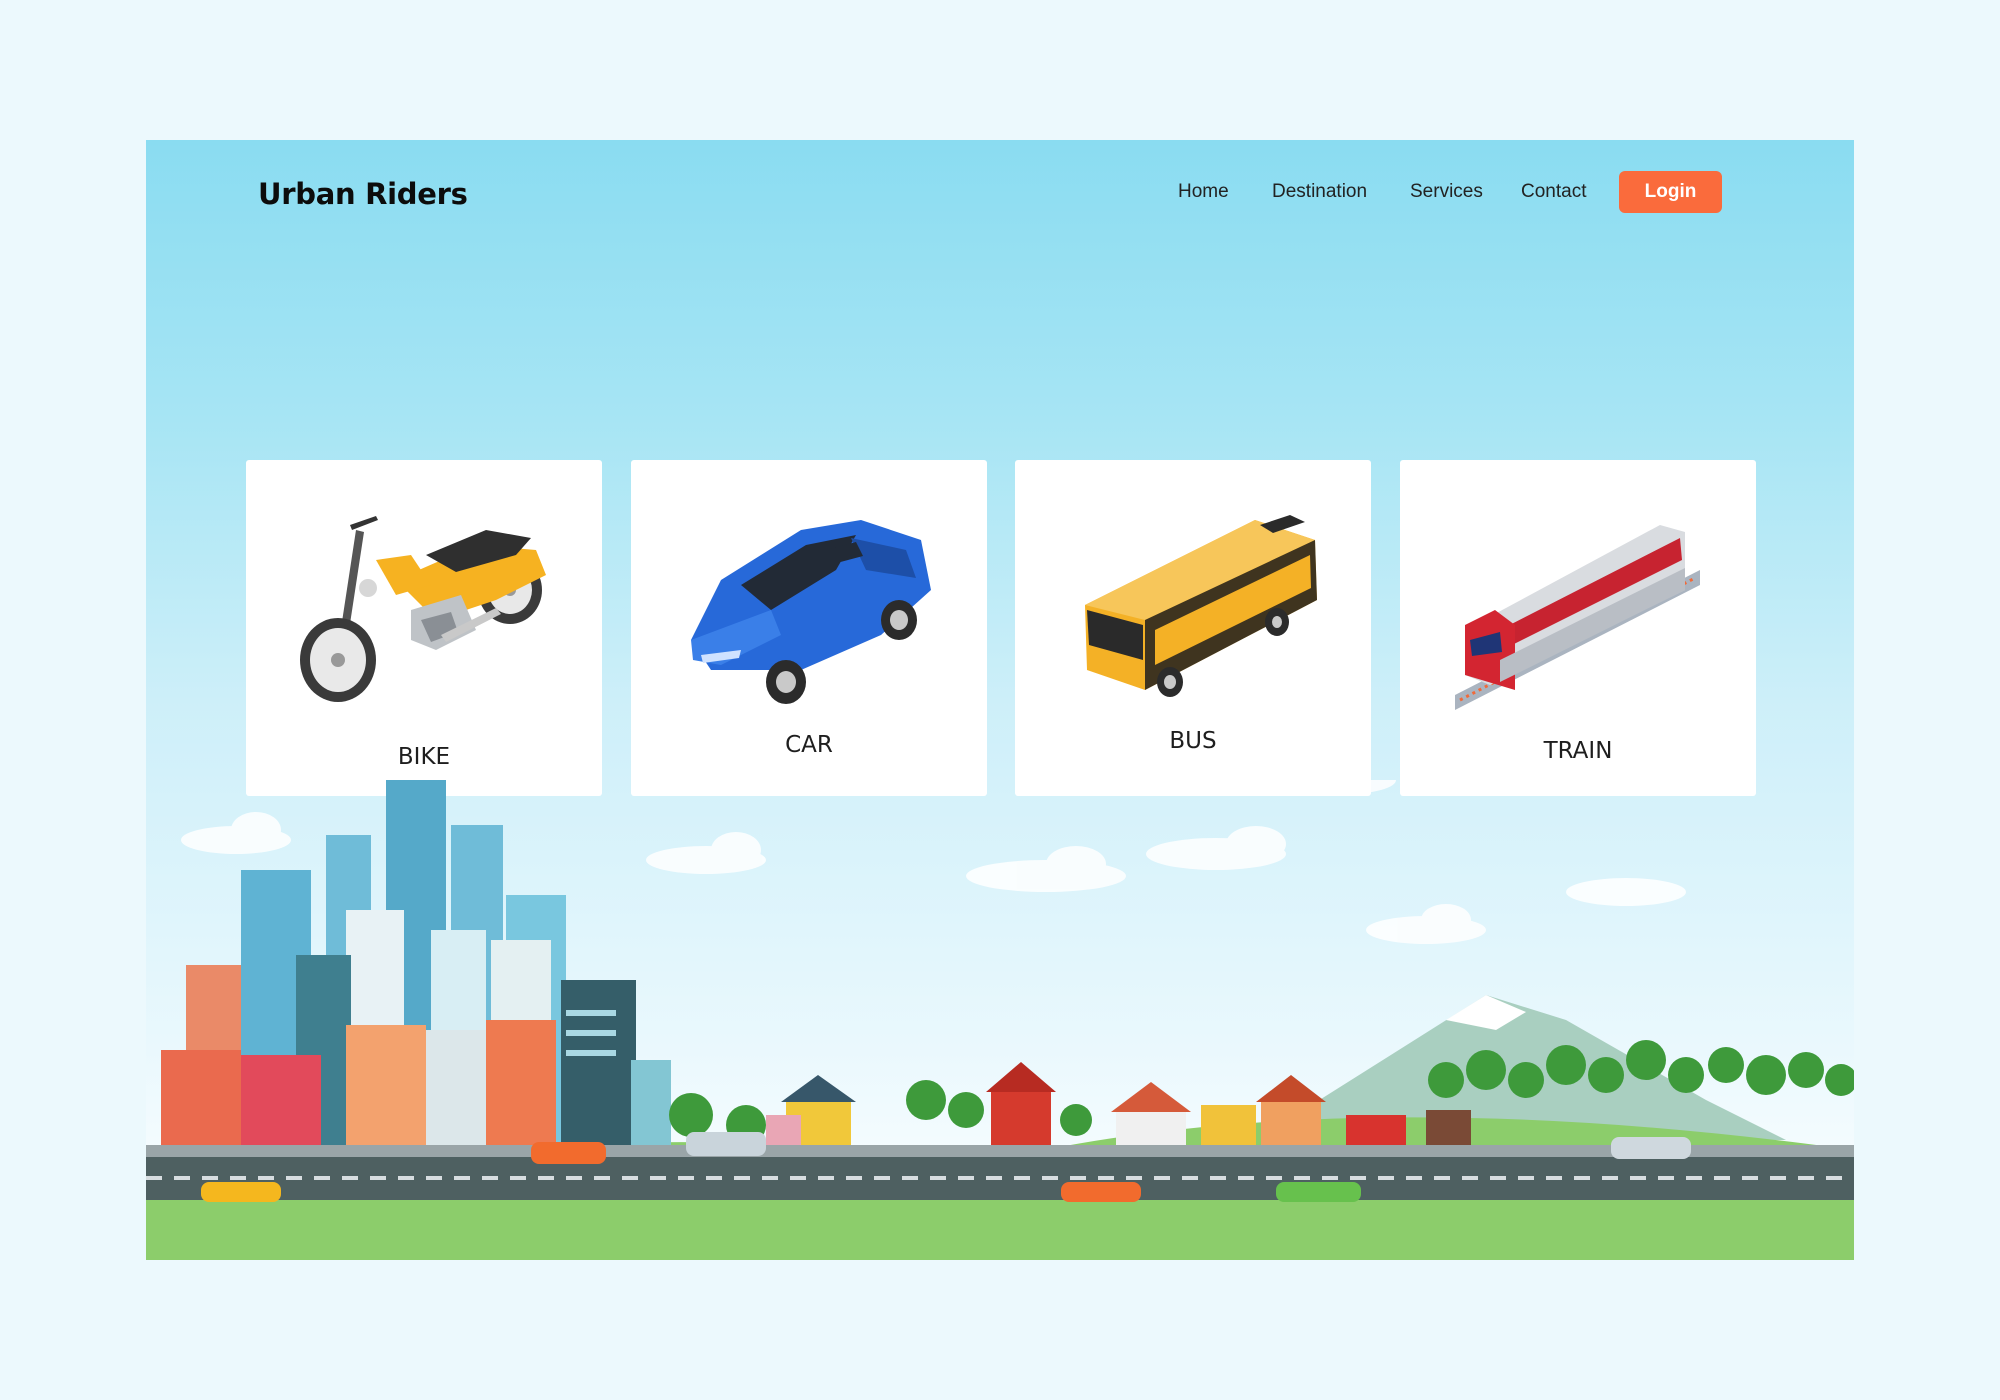 This screenshot has width=2000, height=1400. I want to click on transport-card-bike: BIKE, so click(424, 628).